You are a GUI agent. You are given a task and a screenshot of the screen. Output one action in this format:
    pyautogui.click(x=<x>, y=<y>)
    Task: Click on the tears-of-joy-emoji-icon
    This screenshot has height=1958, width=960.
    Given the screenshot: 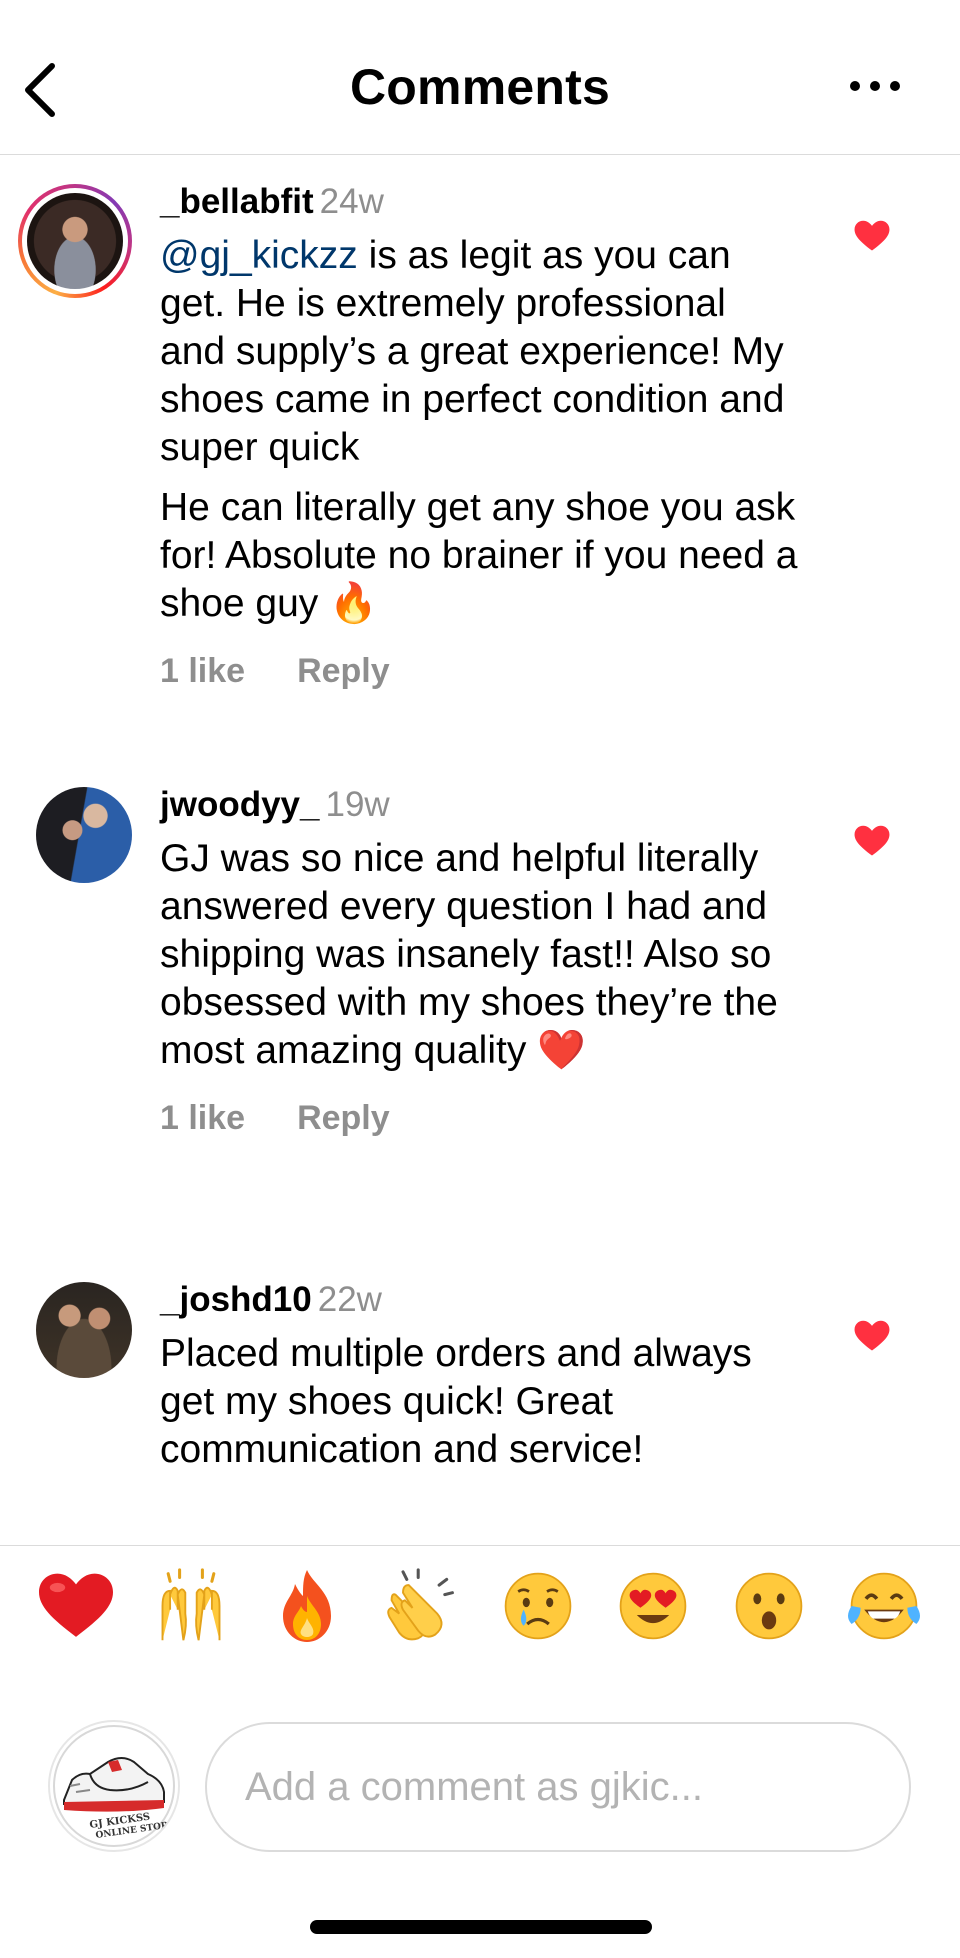 What is the action you would take?
    pyautogui.click(x=884, y=1605)
    